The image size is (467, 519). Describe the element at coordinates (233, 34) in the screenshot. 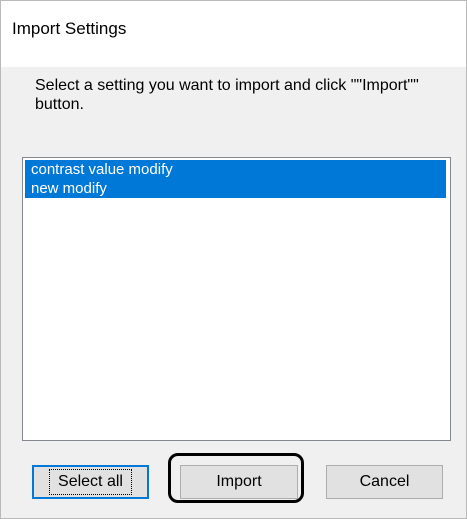

I see `dialog-titlebar: Import Settings` at that location.